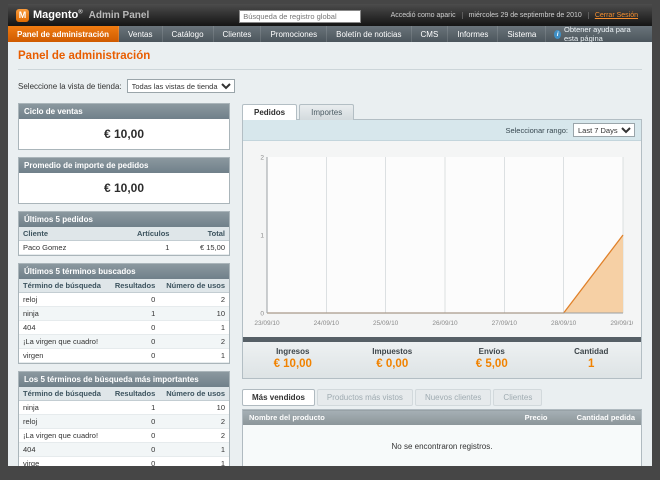 The width and height of the screenshot is (660, 480). What do you see at coordinates (141, 34) in the screenshot?
I see `nav-item-sales: Ventas` at bounding box center [141, 34].